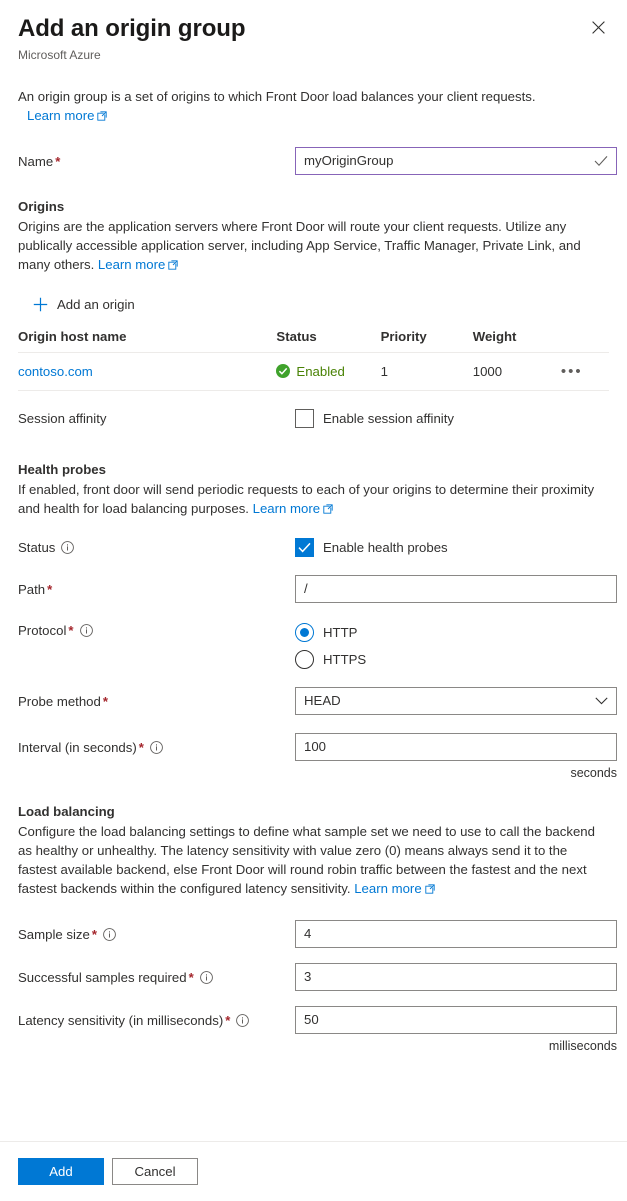  I want to click on enable-health-probes-row: Enable health probes, so click(452, 547).